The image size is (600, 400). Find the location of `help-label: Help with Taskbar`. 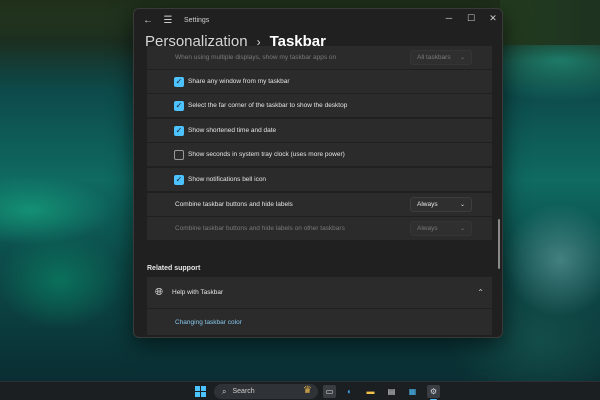

help-label: Help with Taskbar is located at coordinates (198, 292).